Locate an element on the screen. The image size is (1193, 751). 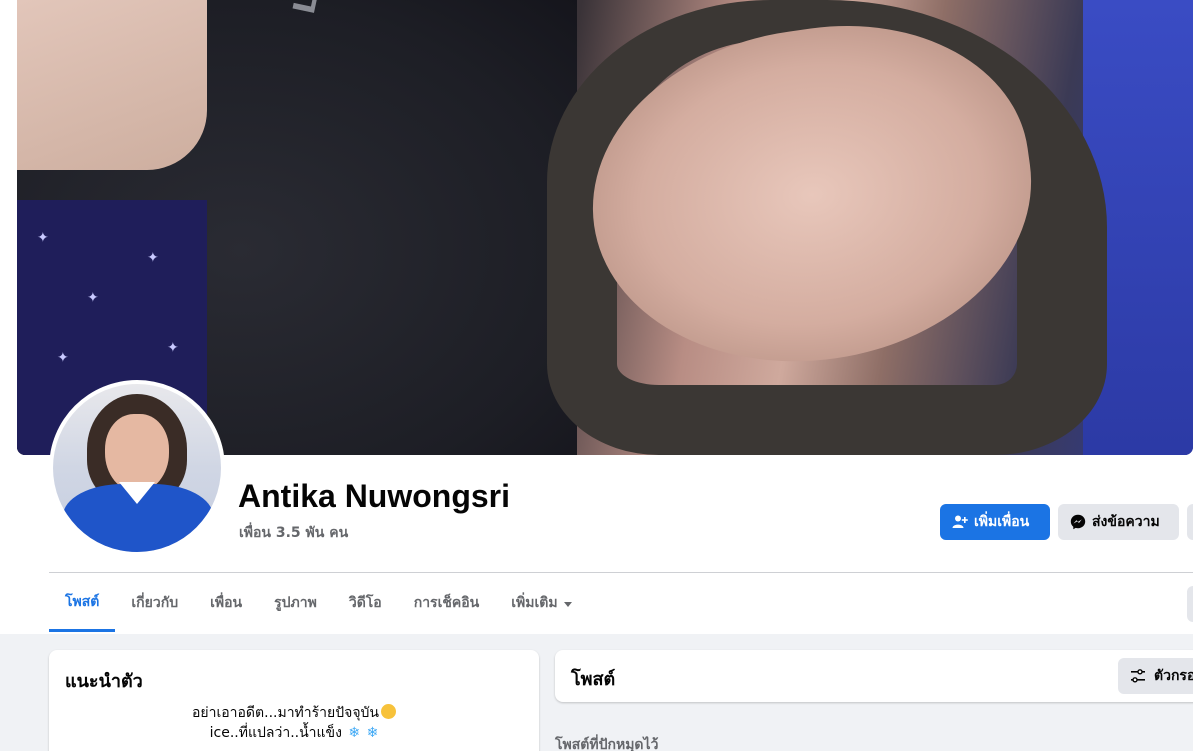
avatar-image is located at coordinates (137, 468).